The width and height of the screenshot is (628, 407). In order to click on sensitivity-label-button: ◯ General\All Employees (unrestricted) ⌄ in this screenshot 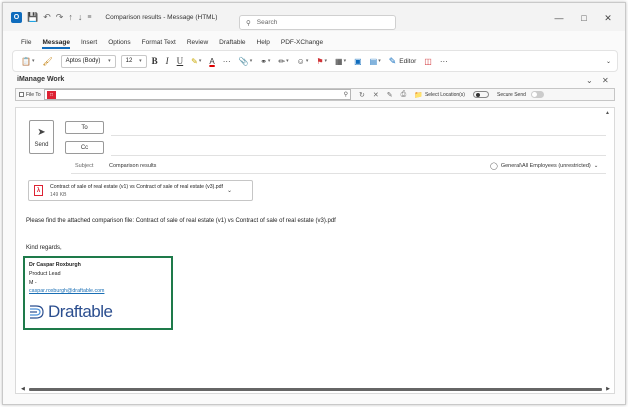, I will do `click(544, 166)`.